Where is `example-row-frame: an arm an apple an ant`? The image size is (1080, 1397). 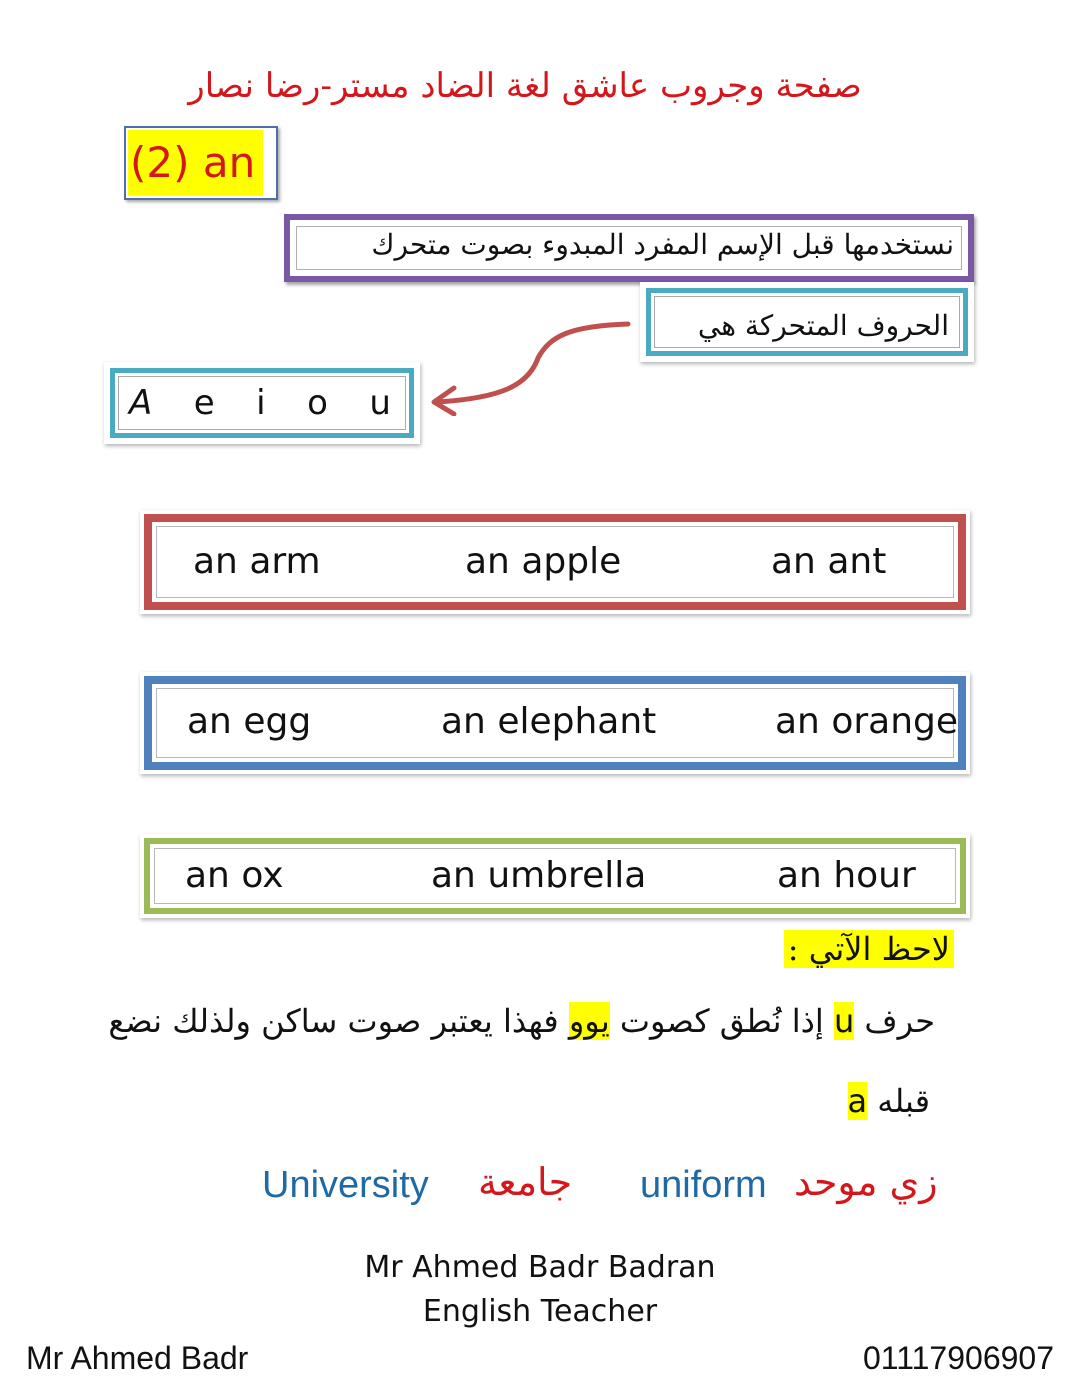 example-row-frame: an arm an apple an ant is located at coordinates (555, 562).